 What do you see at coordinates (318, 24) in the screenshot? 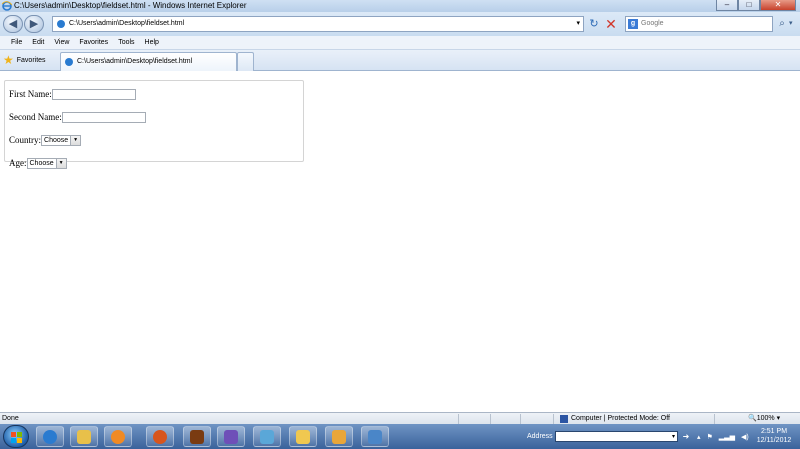
I see `address-bar: C:\Users\admin\Desktop\fieldset.html ▾` at bounding box center [318, 24].